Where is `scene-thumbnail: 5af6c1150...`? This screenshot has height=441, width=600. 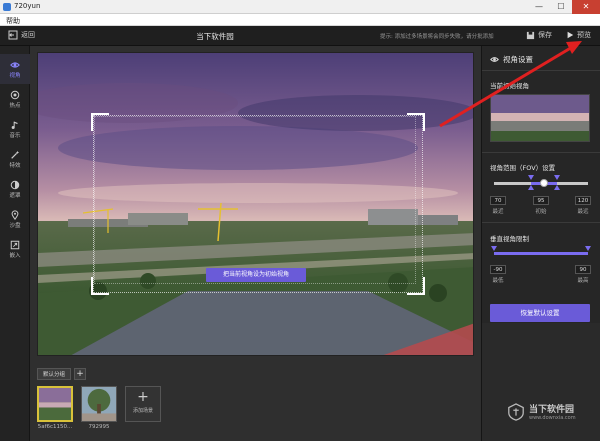
scene-thumbnail: 5af6c1150... is located at coordinates (55, 408).